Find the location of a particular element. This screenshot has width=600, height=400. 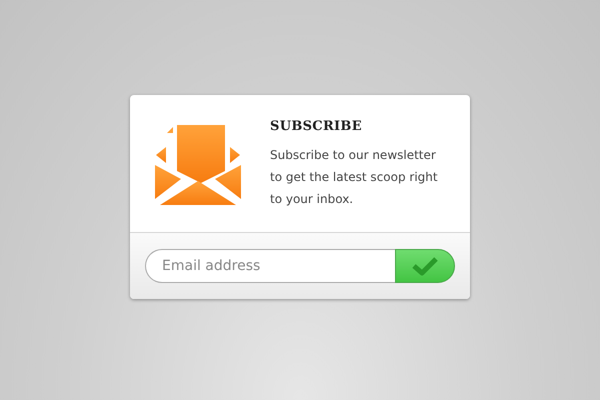

envelope-icon is located at coordinates (198, 165).